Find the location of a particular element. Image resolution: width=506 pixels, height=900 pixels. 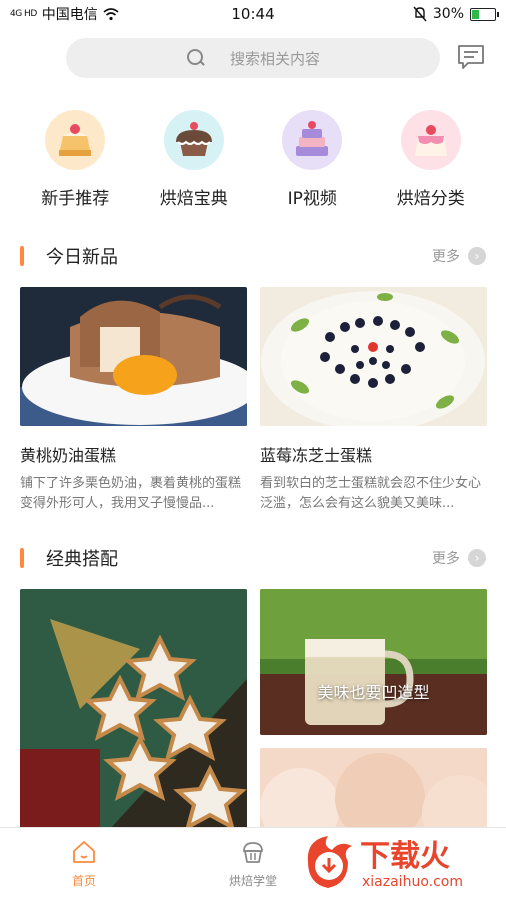

status-bar: 4G HD 中国电信 10:44 30% is located at coordinates (253, 14).